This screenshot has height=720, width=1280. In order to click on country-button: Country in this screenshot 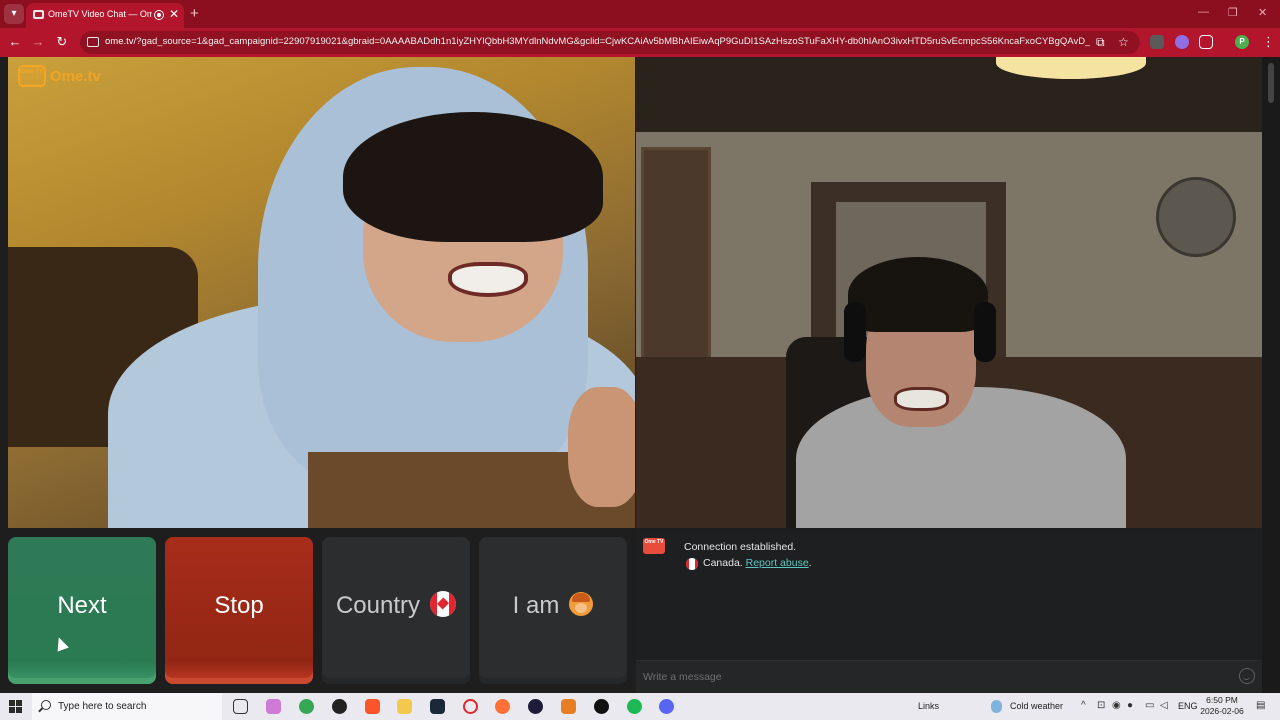, I will do `click(396, 610)`.